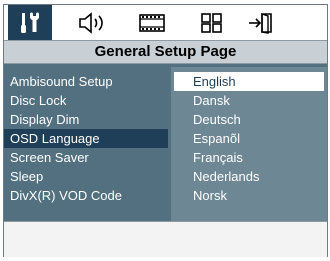  I want to click on tab-bar, so click(165, 23).